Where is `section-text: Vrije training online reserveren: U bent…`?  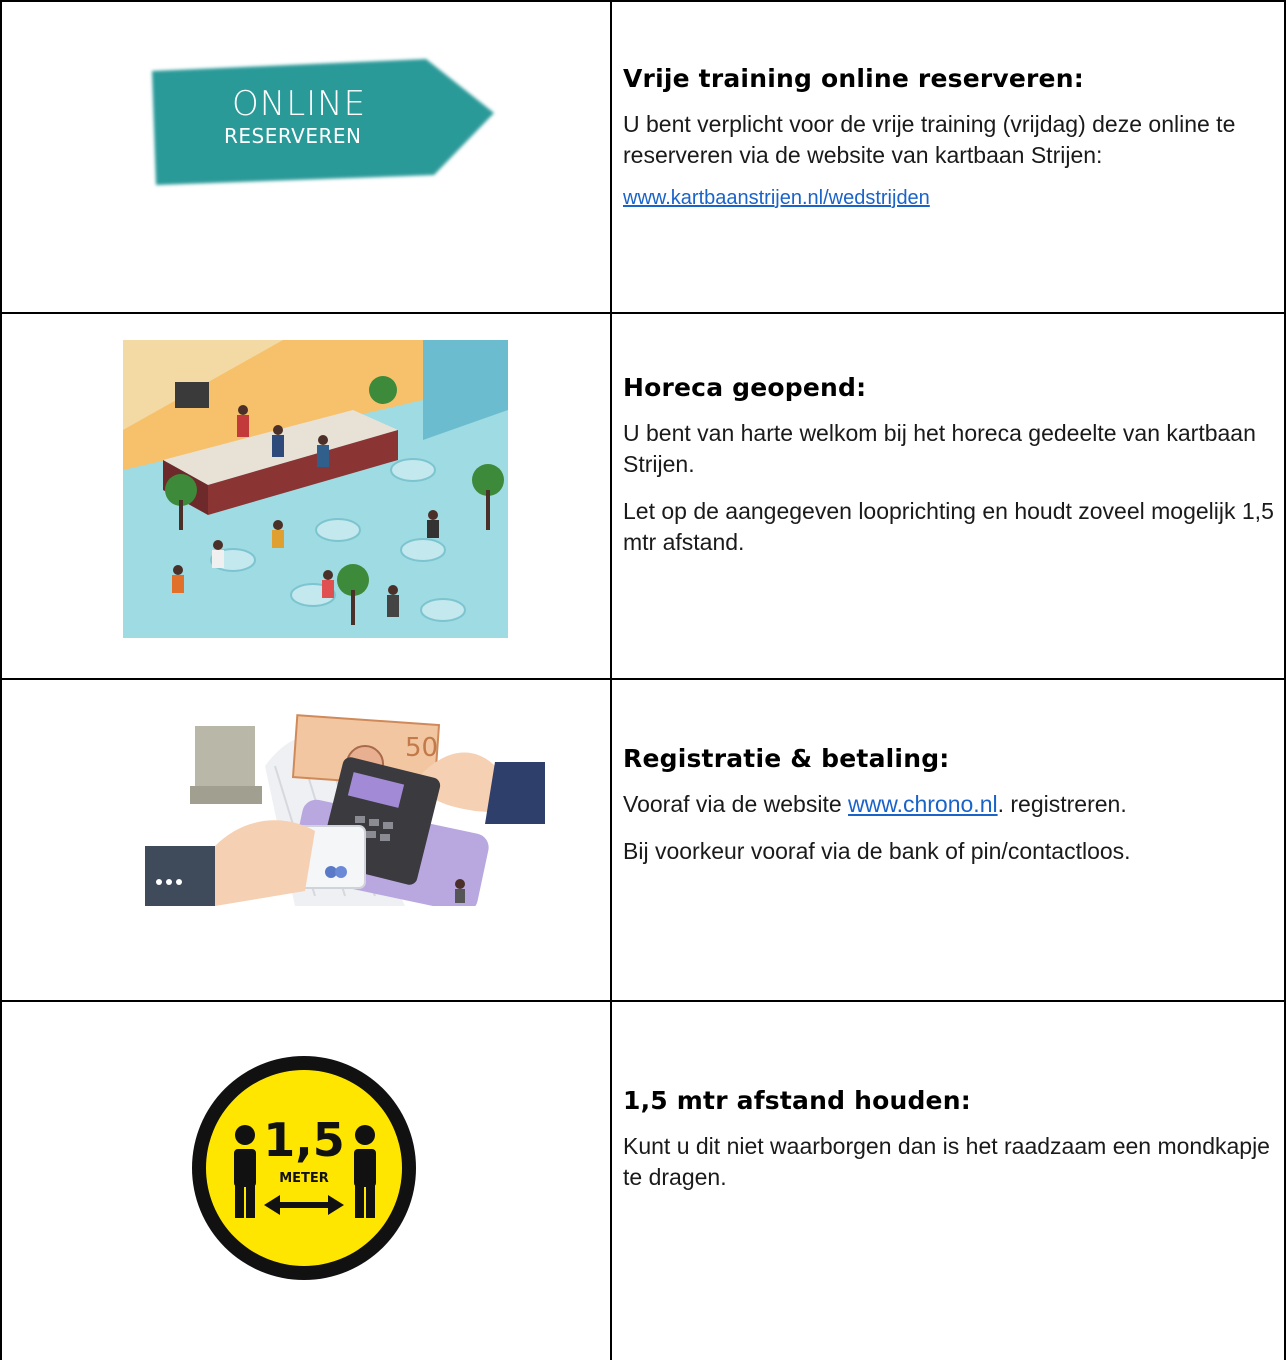
section-text: Vrije training online reserveren: U bent… is located at coordinates (951, 137).